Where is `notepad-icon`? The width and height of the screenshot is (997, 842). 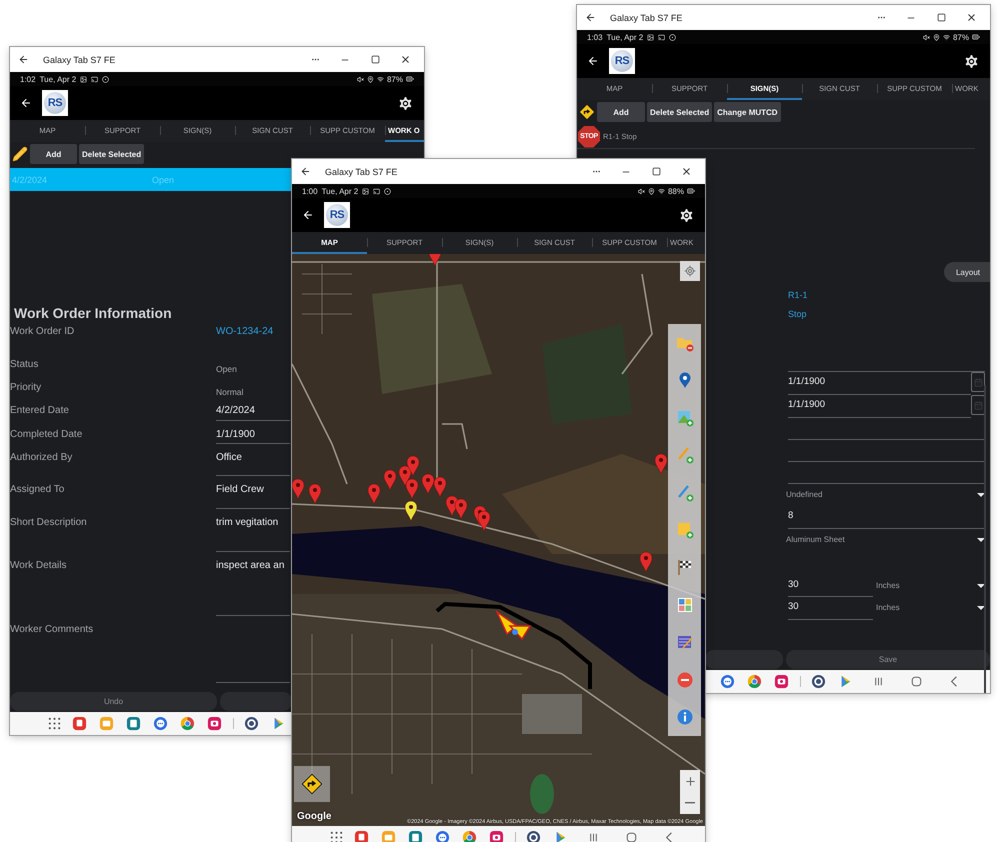 notepad-icon is located at coordinates (685, 642).